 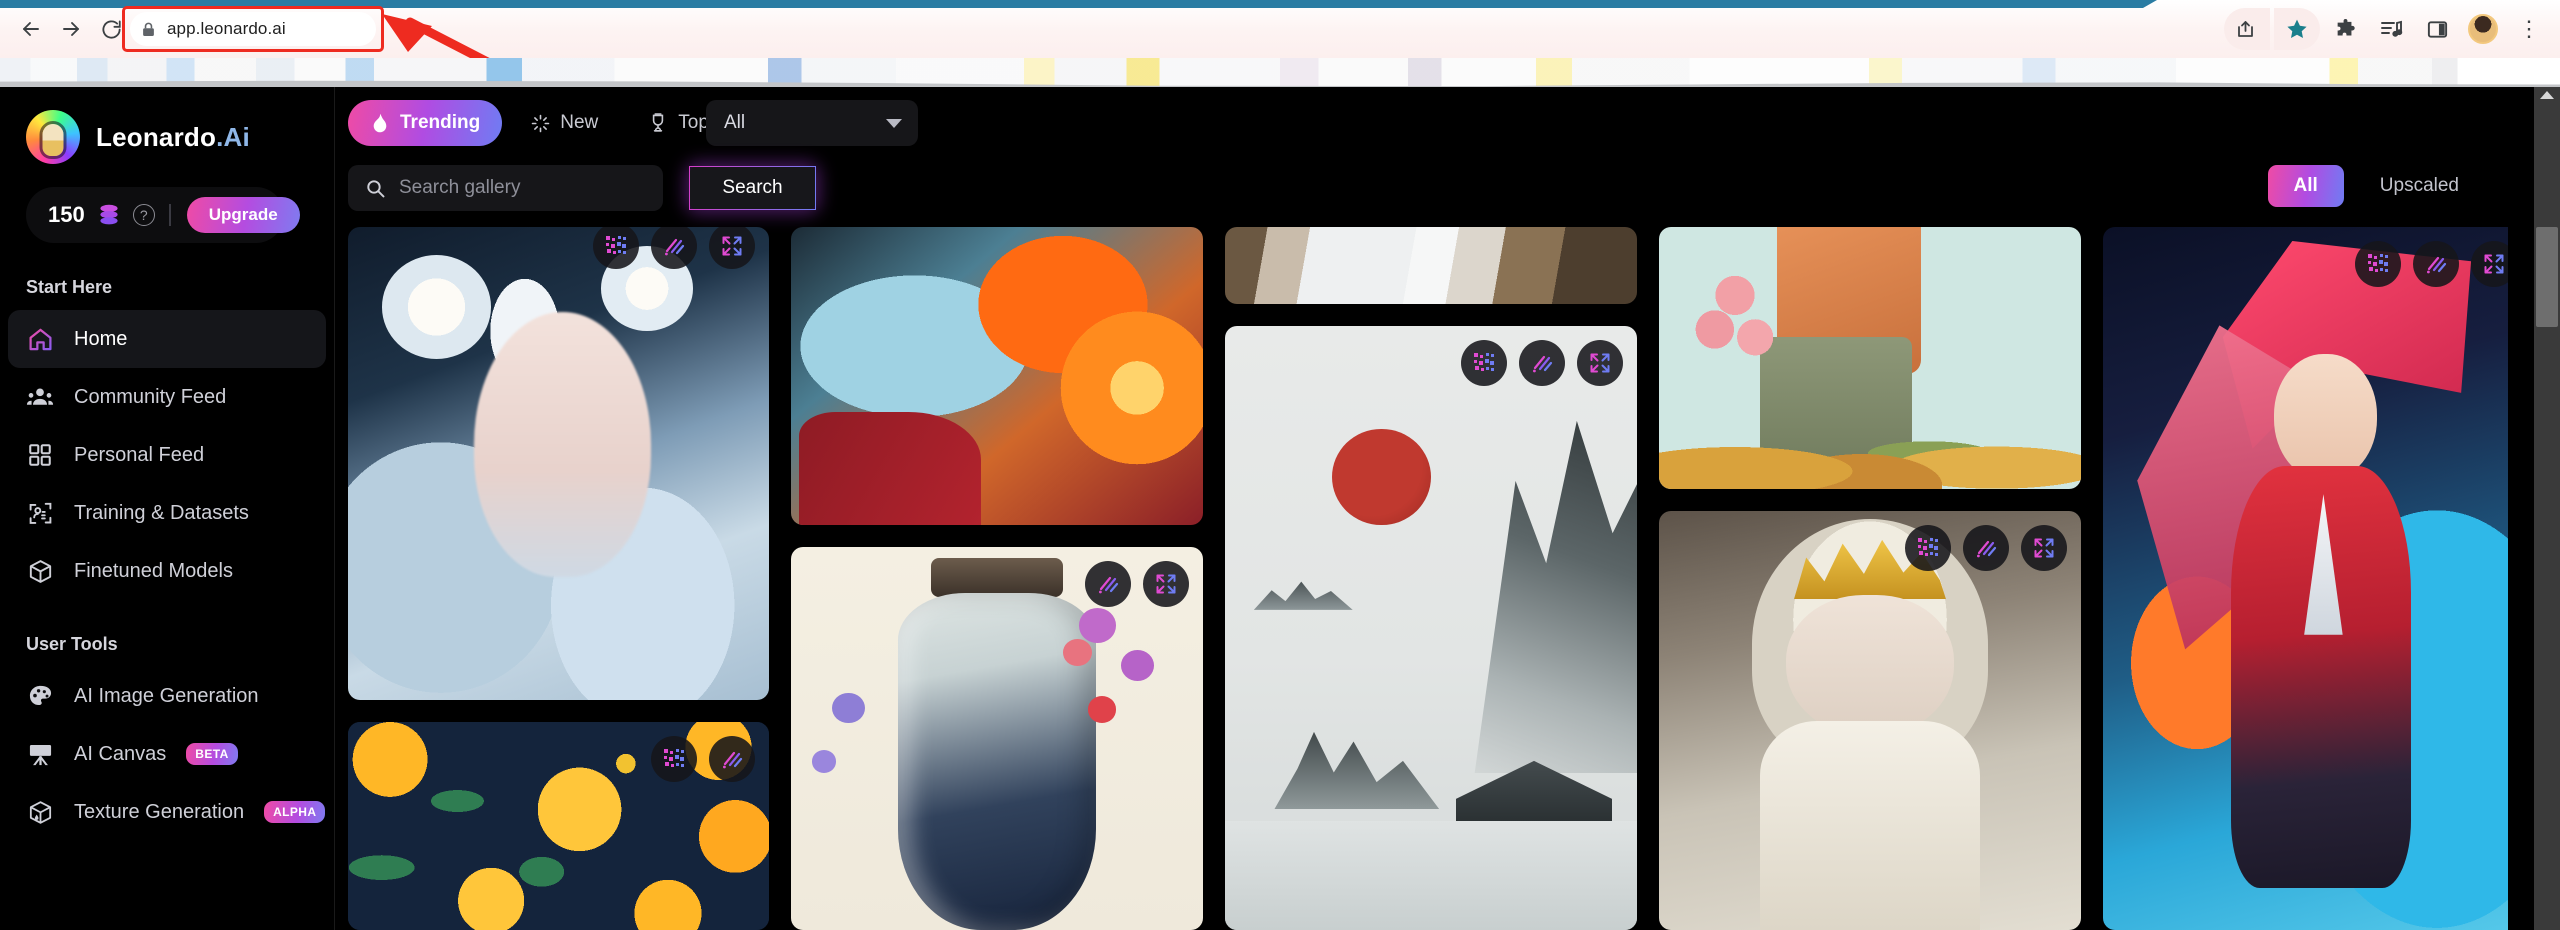 I want to click on gallery-filter-tabs: Trending New Top, so click(x=539, y=123).